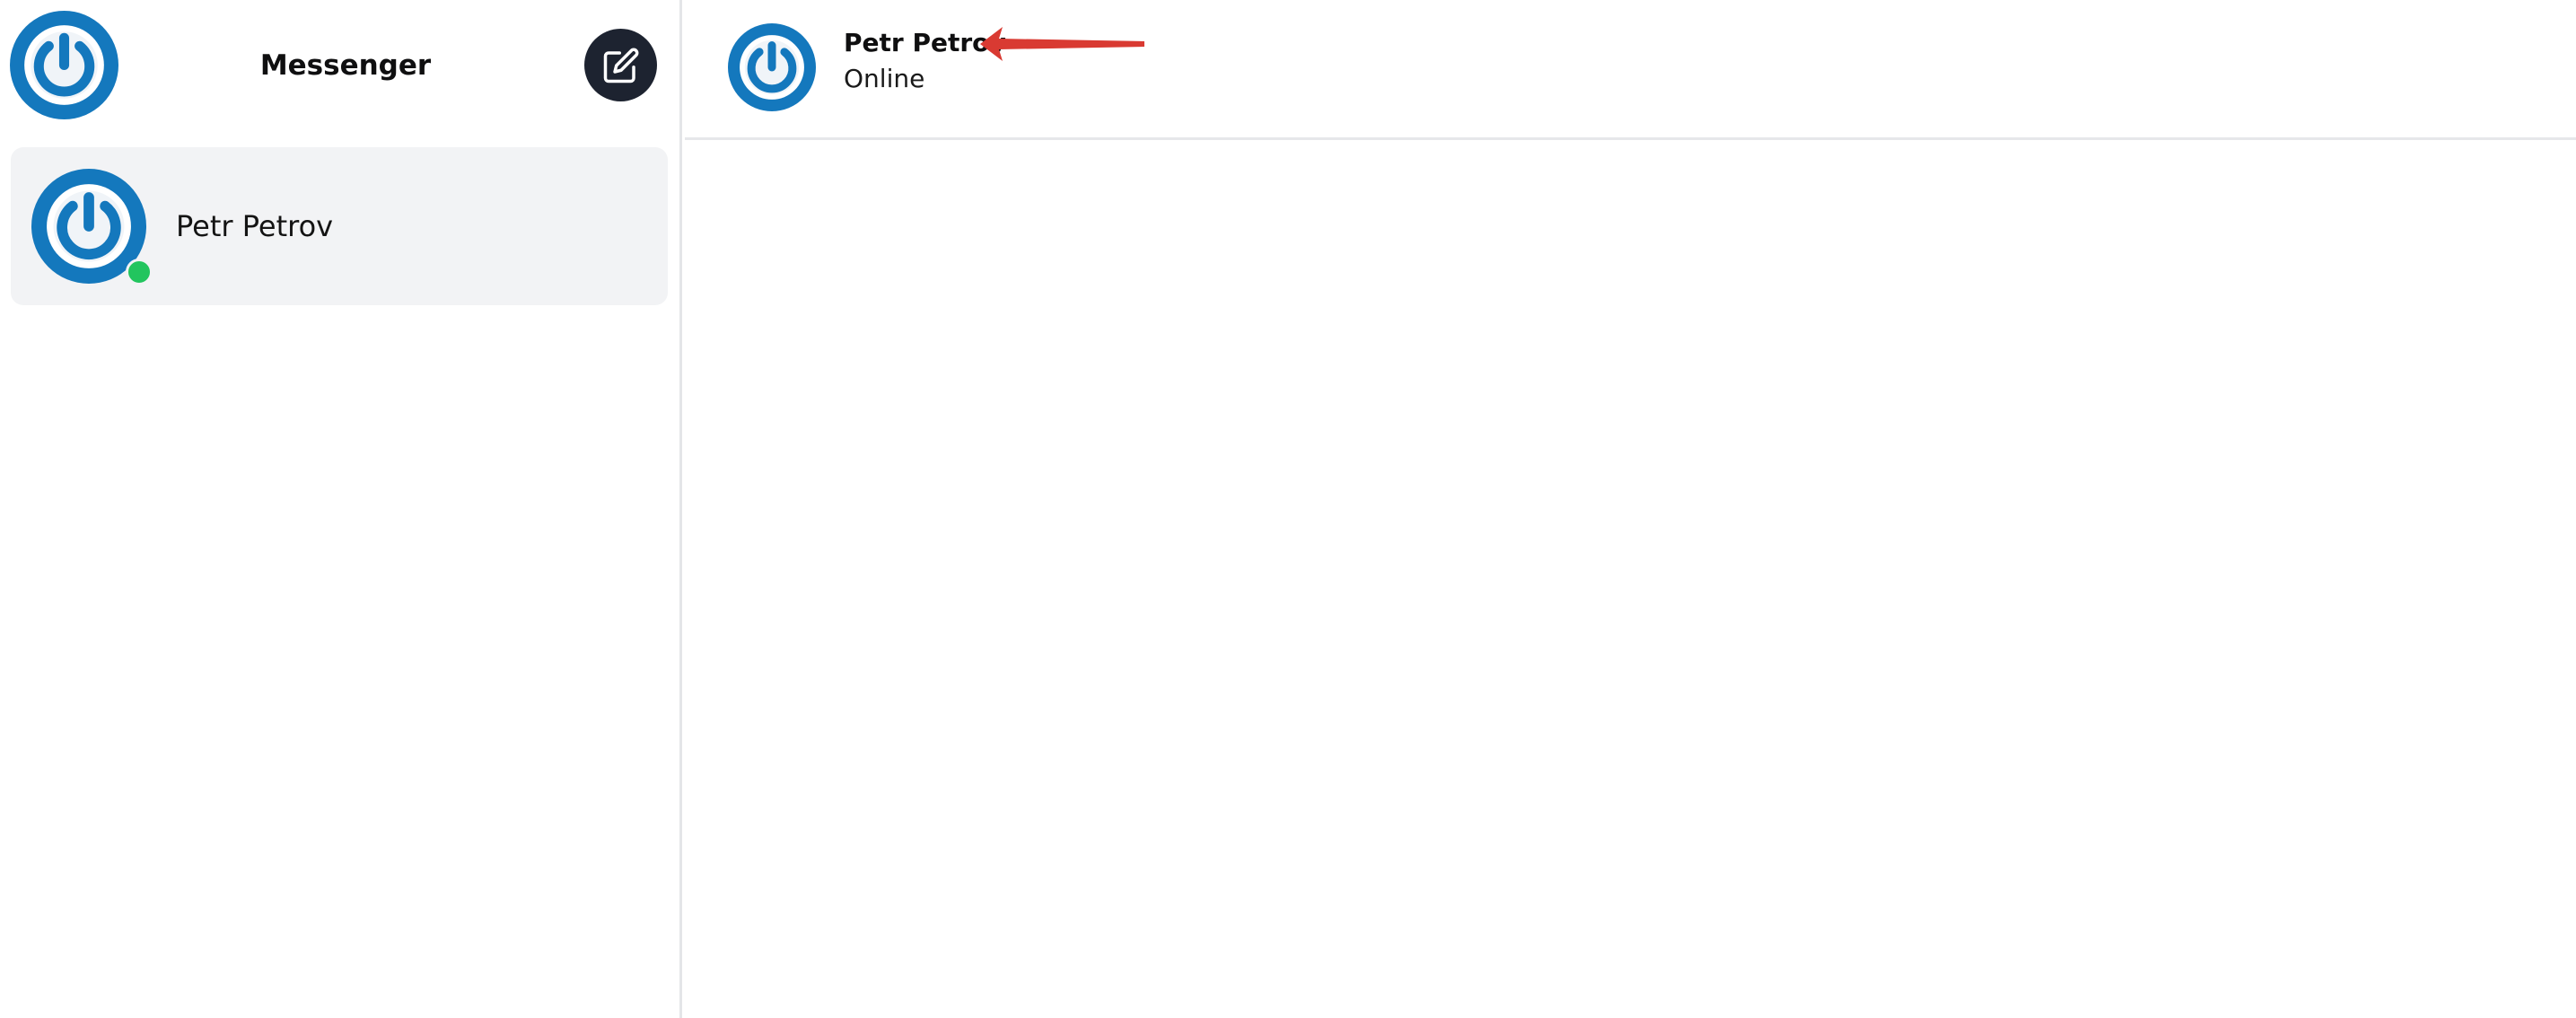 This screenshot has height=1018, width=2576. Describe the element at coordinates (1630, 70) in the screenshot. I see `chat-header: Petr Petrov Online` at that location.